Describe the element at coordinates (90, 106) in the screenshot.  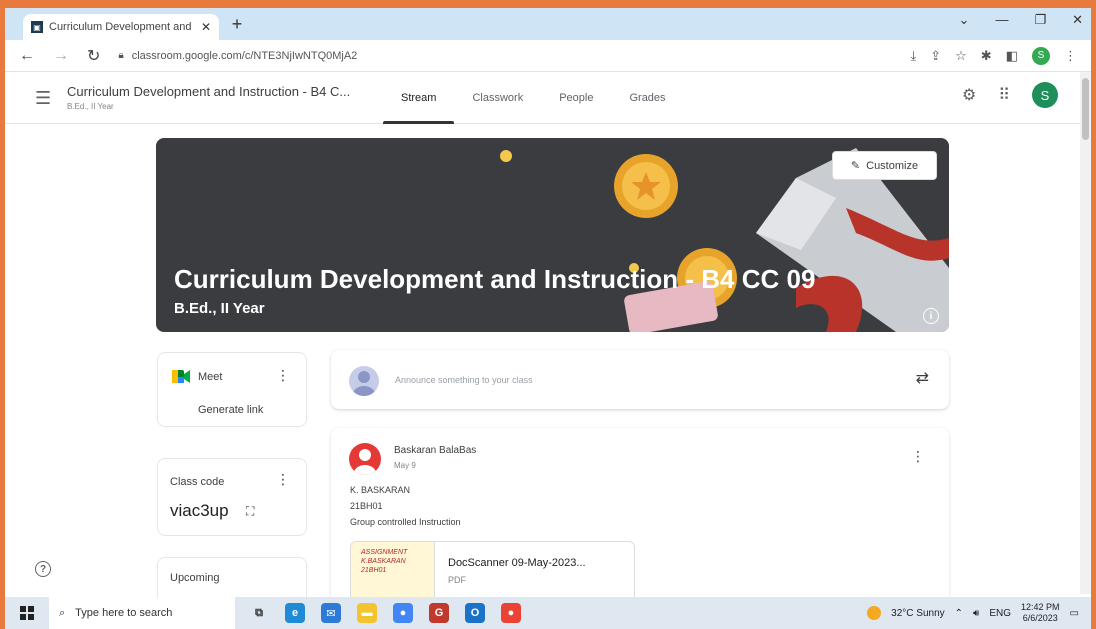
I see `course-subtitle: B.Ed., II Year` at that location.